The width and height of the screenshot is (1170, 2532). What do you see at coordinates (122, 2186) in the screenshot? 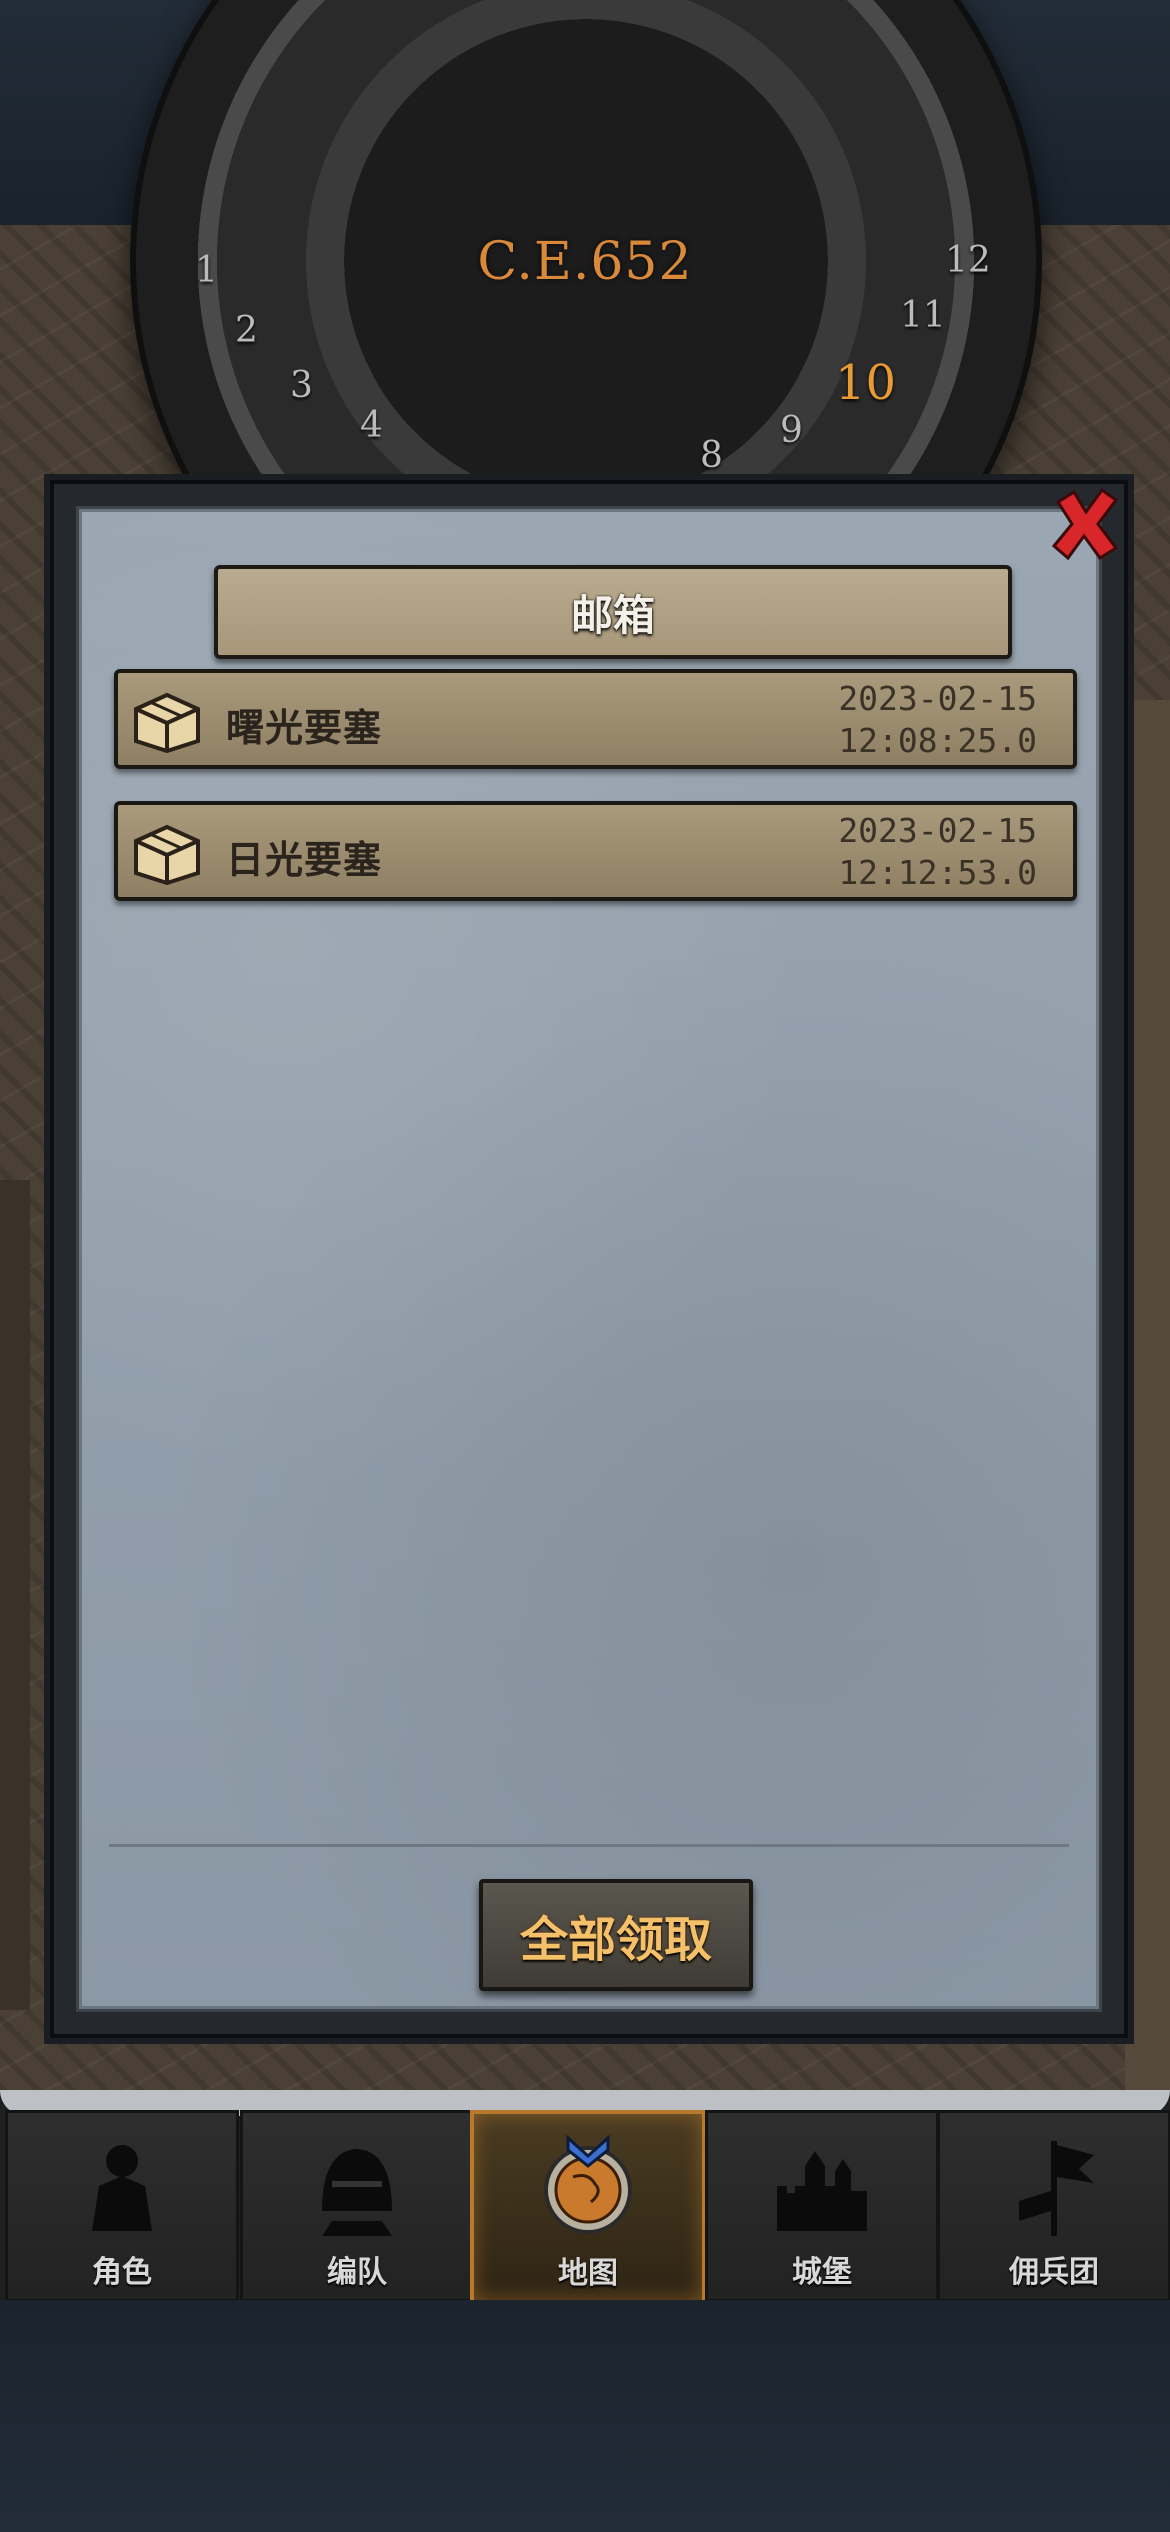
I see `knight-icon` at bounding box center [122, 2186].